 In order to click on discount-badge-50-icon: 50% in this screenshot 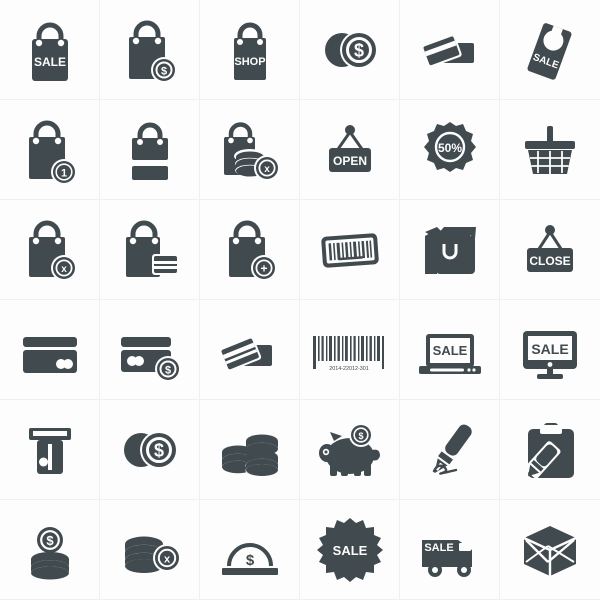, I will do `click(449, 146)`.